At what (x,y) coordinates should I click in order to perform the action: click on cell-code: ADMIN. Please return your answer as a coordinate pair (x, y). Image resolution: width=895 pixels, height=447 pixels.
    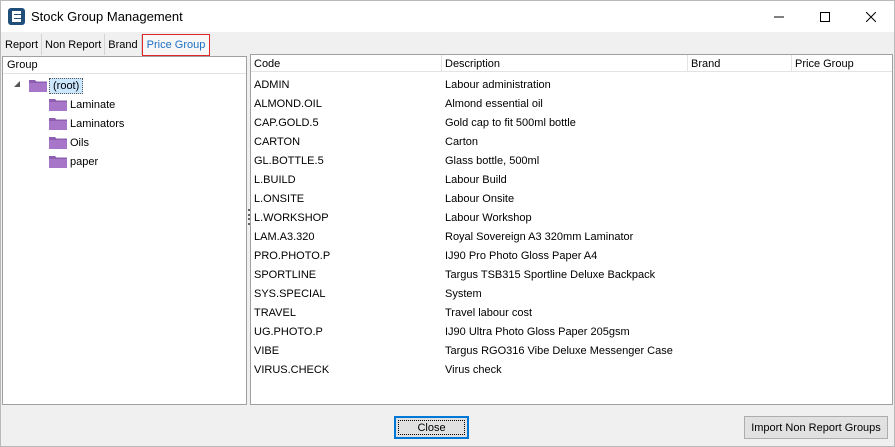
    Looking at the image, I should click on (272, 84).